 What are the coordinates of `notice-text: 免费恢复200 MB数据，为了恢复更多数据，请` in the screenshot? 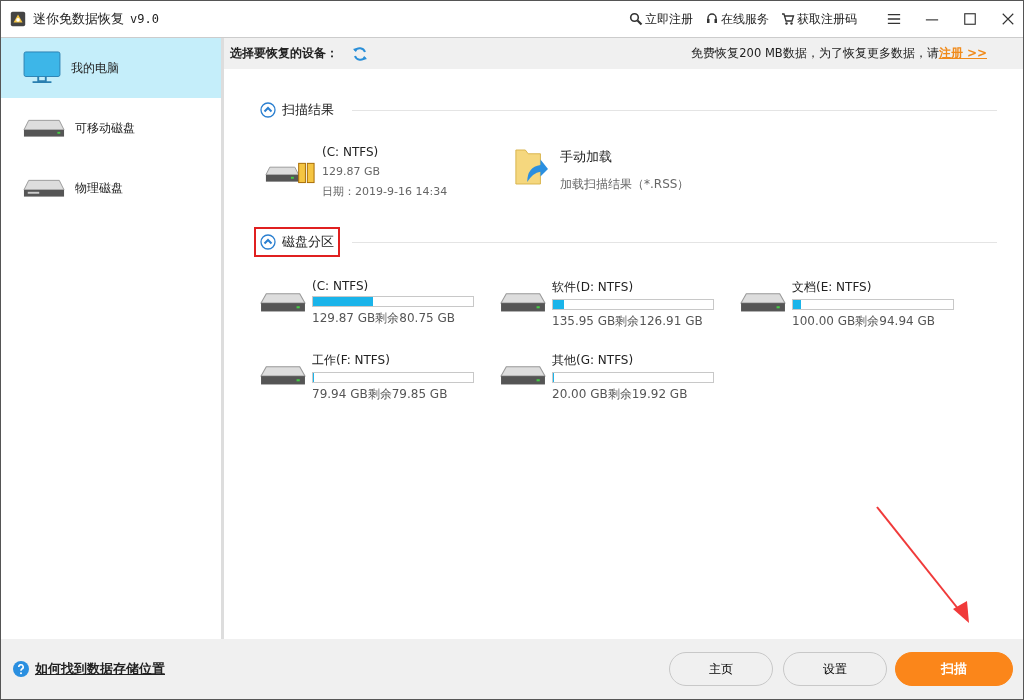 It's located at (815, 53).